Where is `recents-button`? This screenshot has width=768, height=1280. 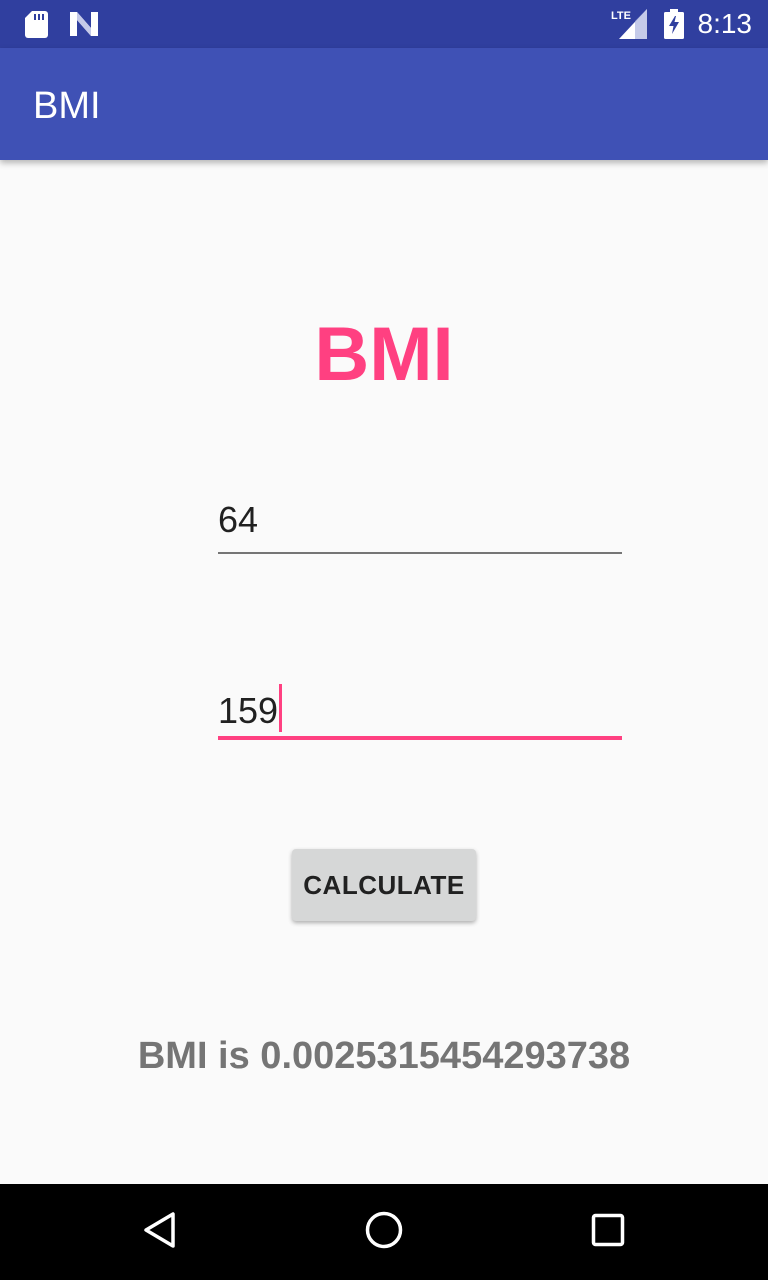
recents-button is located at coordinates (608, 1232).